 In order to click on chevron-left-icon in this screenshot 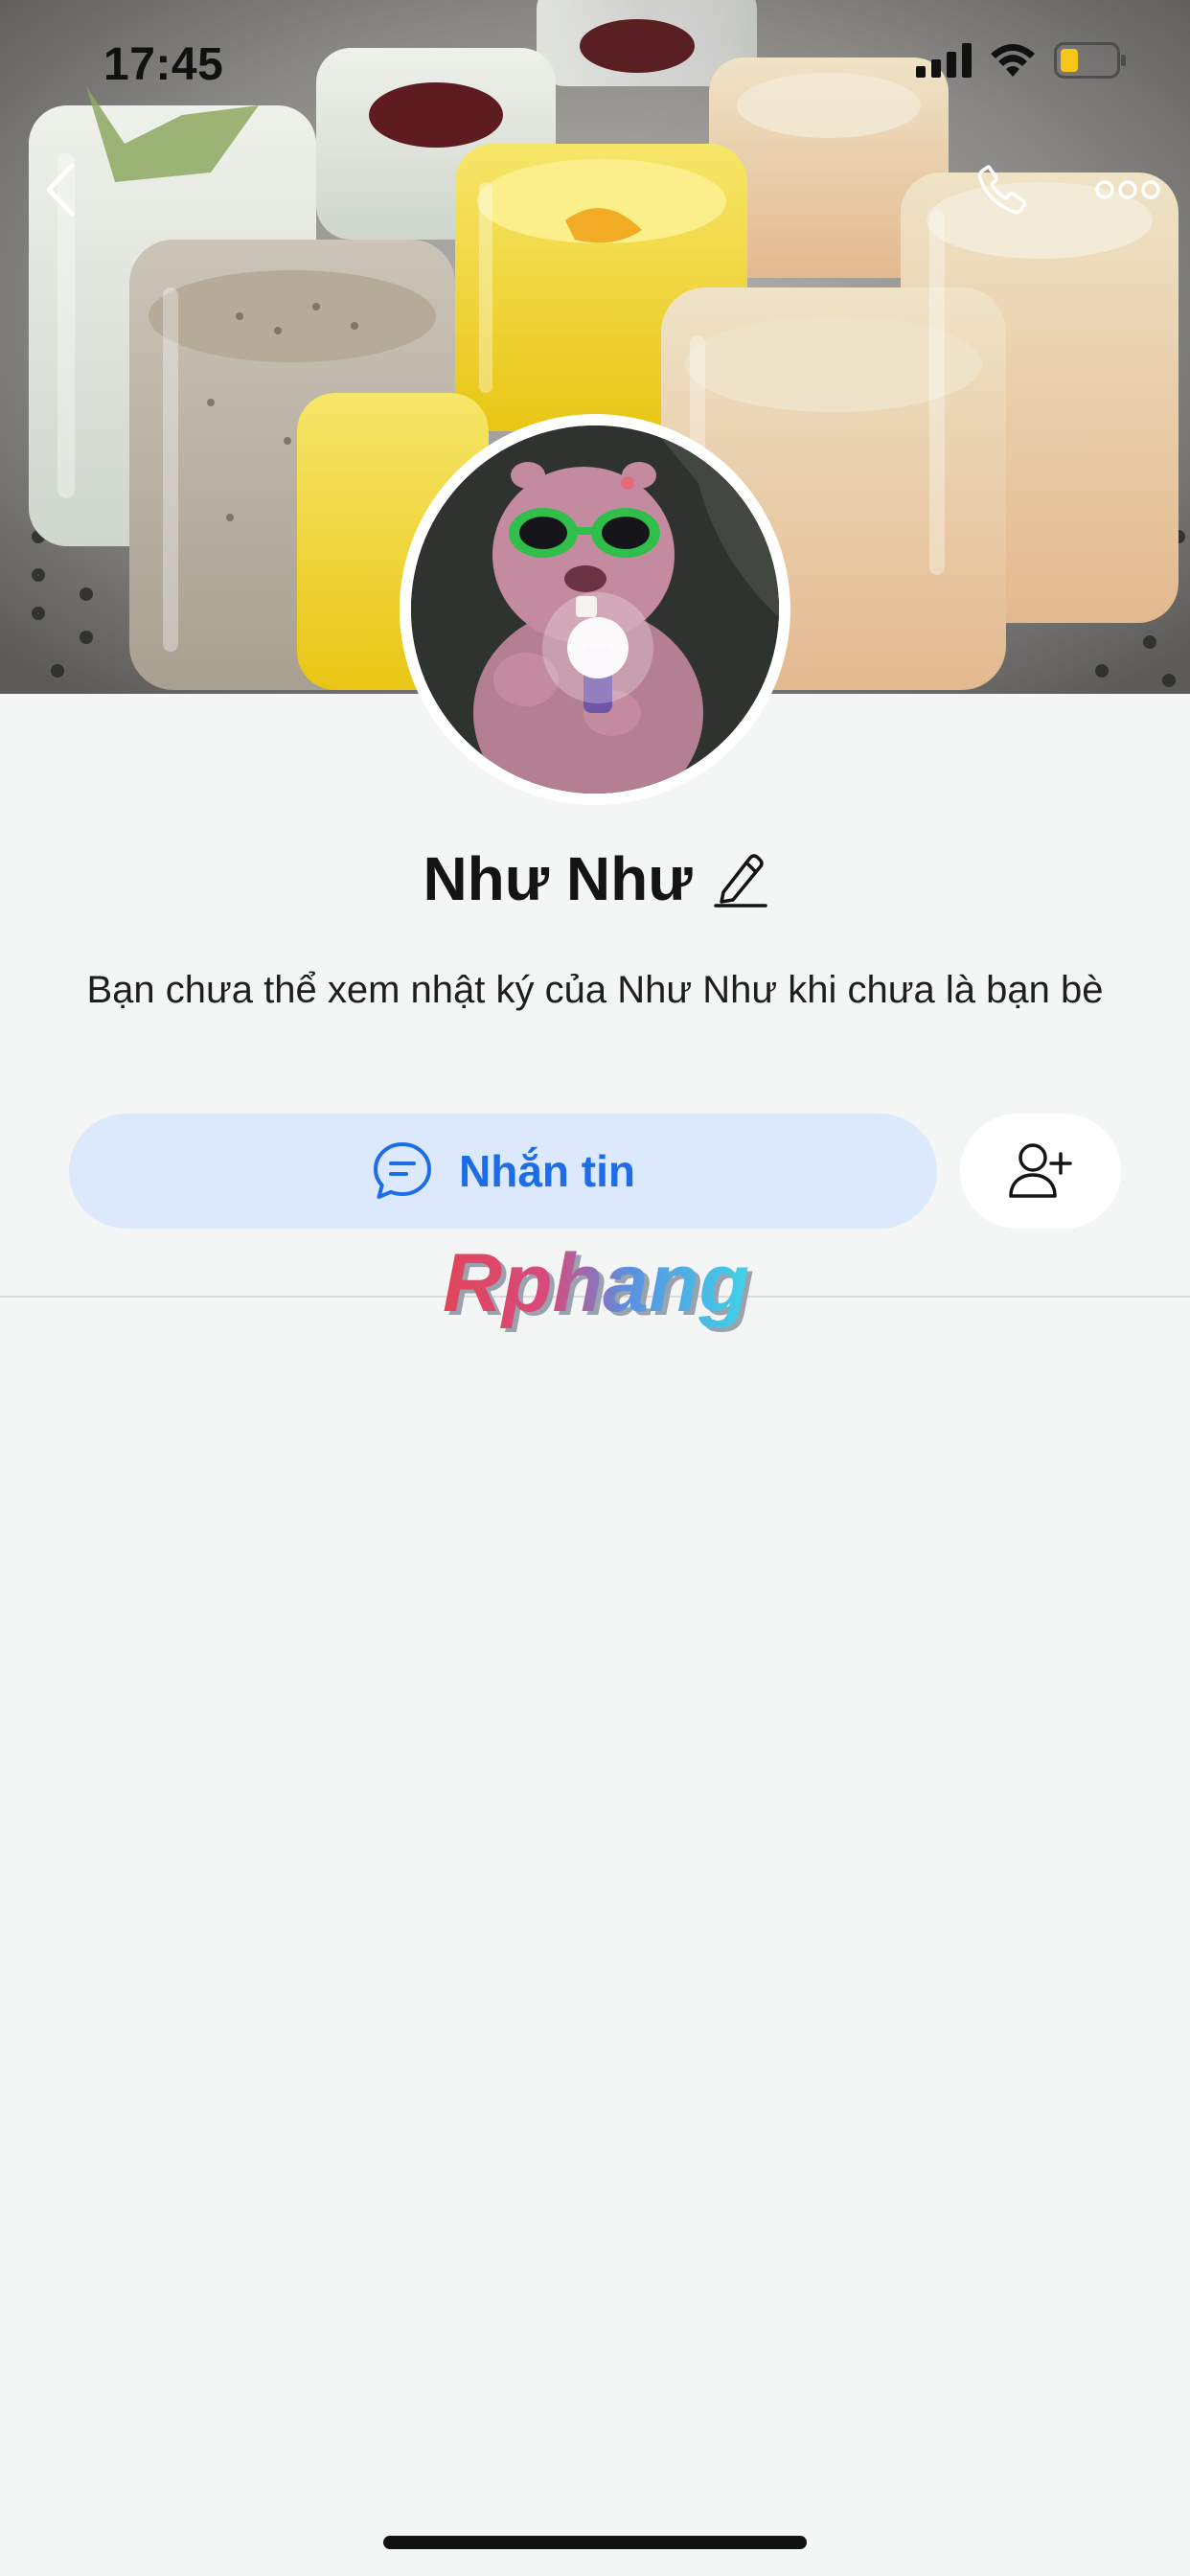, I will do `click(60, 190)`.